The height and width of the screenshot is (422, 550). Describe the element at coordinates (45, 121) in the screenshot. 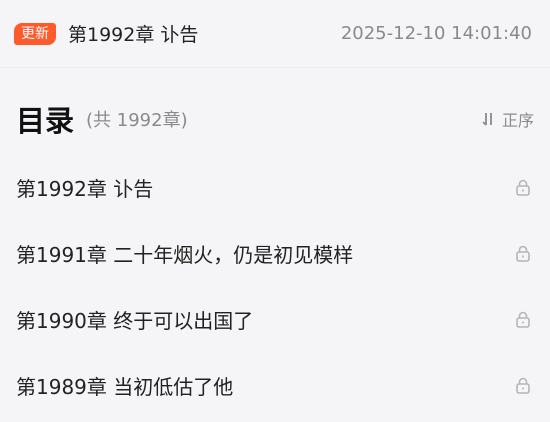

I see `toc-title: 目录` at that location.